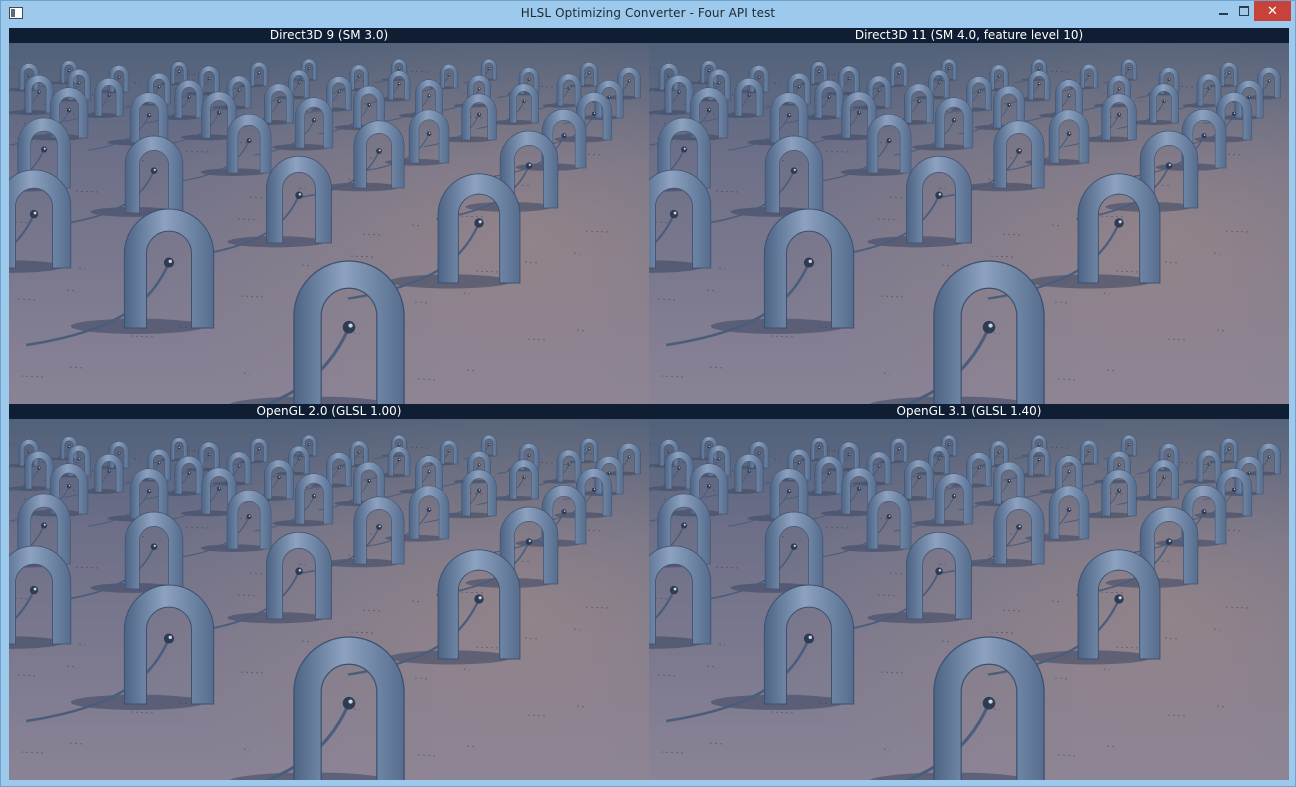 The width and height of the screenshot is (1296, 787). I want to click on minimize-icon, so click(1223, 14).